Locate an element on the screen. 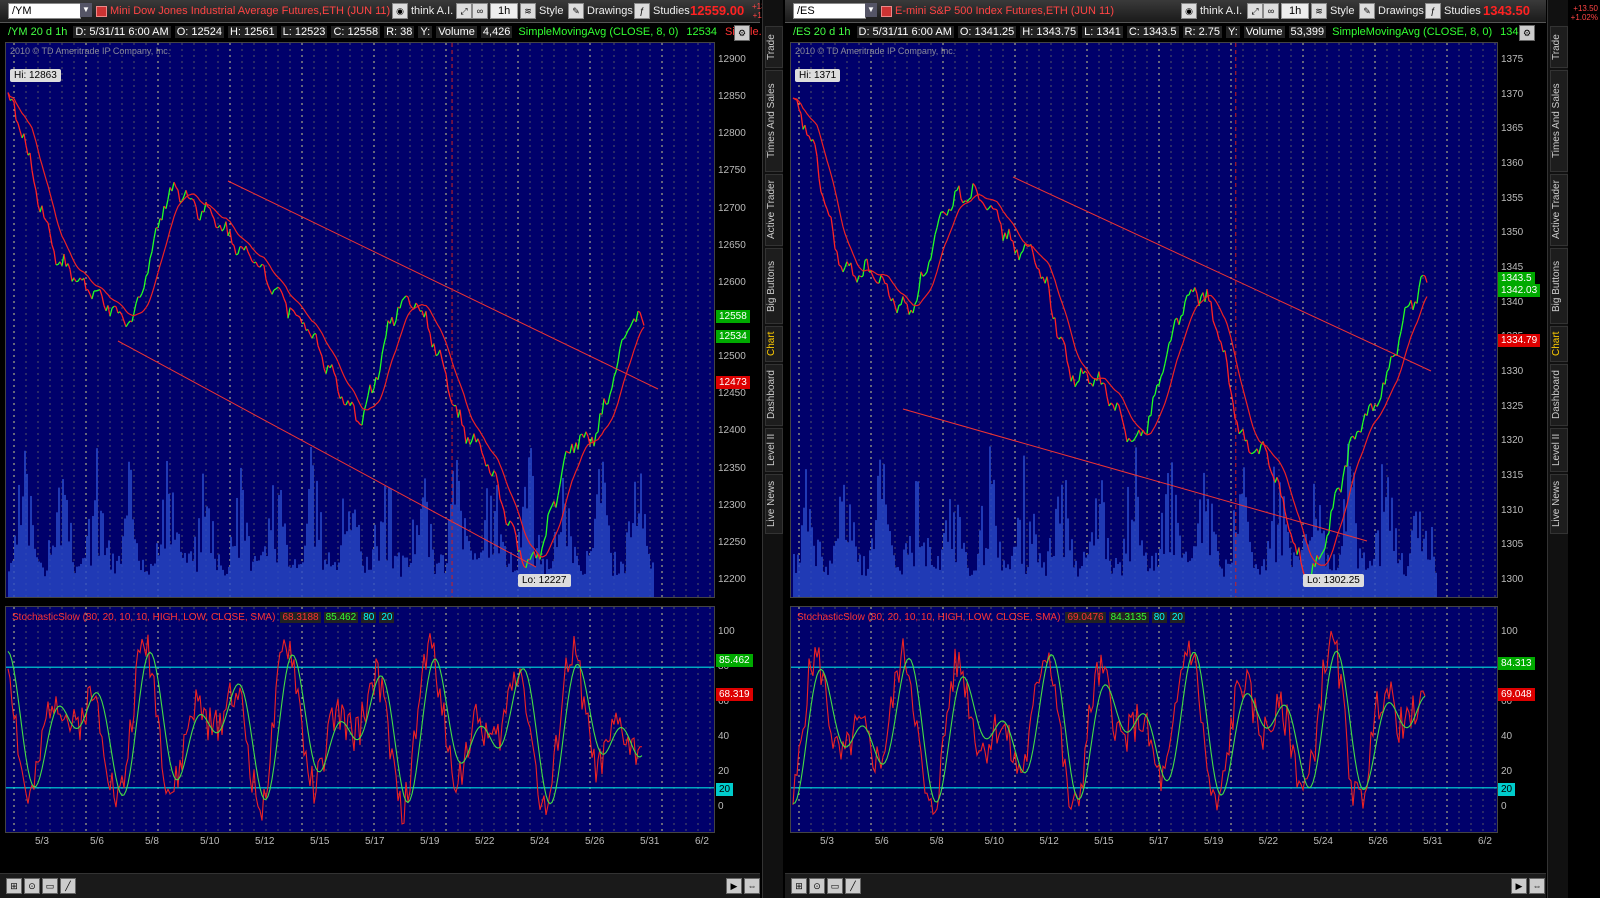 This screenshot has height=898, width=1600. symbol-input: /YM is located at coordinates (44, 11).